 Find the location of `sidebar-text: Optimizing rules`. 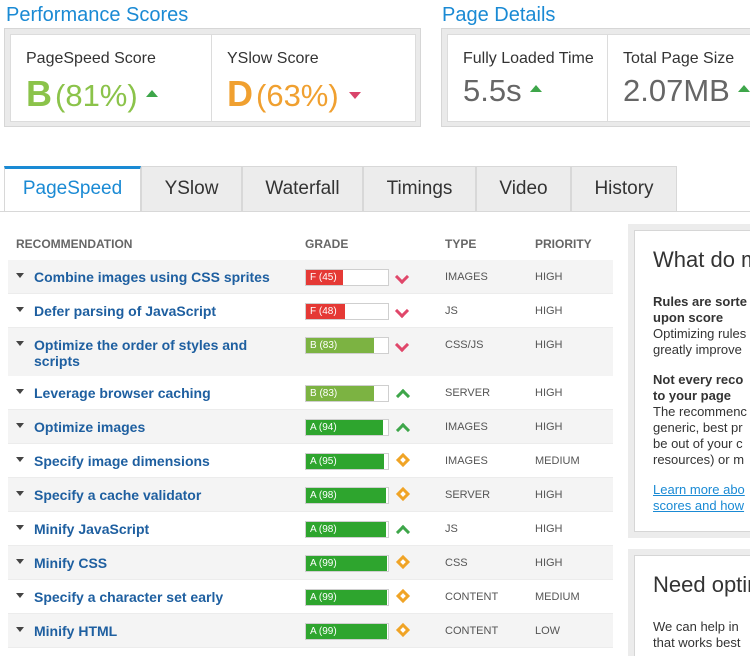

sidebar-text: Optimizing rules is located at coordinates (700, 333).